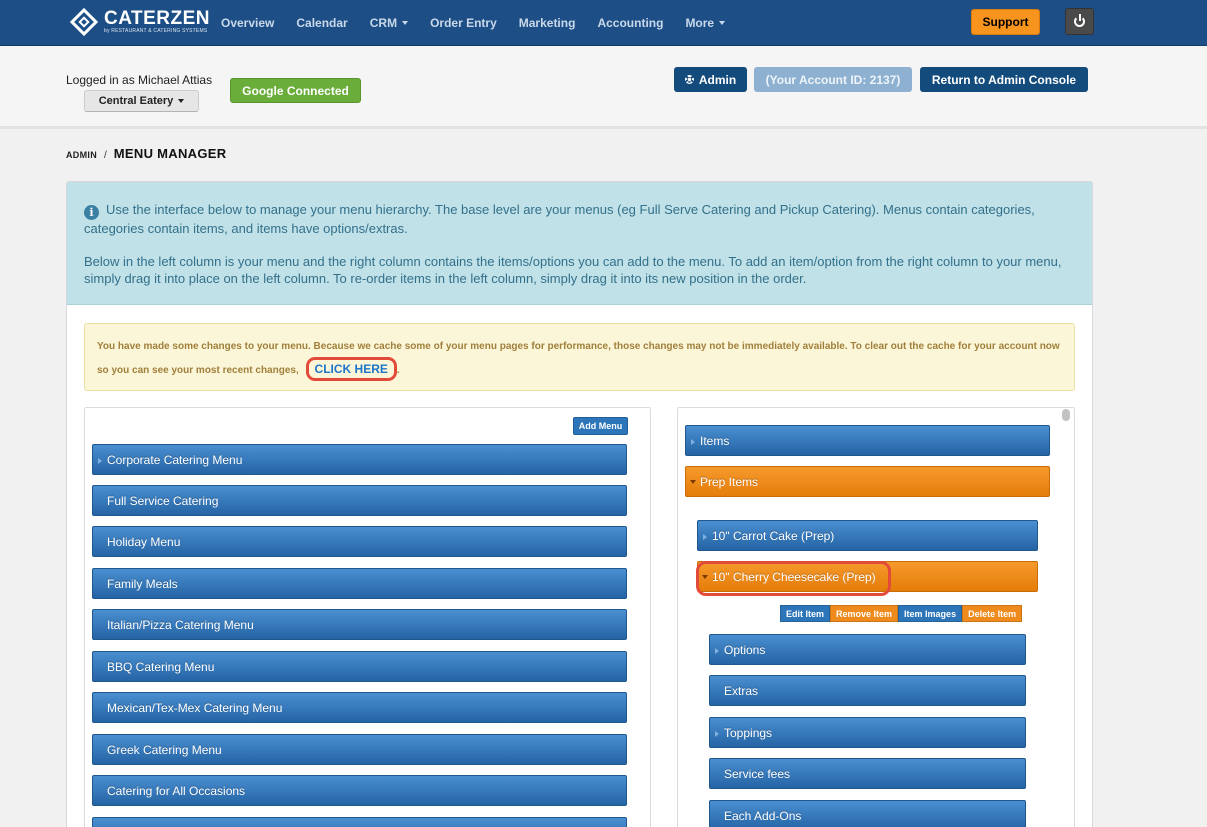 This screenshot has width=1207, height=827. Describe the element at coordinates (867, 813) in the screenshot. I see `sub-group-each-add-ons: Each Add-Ons` at that location.